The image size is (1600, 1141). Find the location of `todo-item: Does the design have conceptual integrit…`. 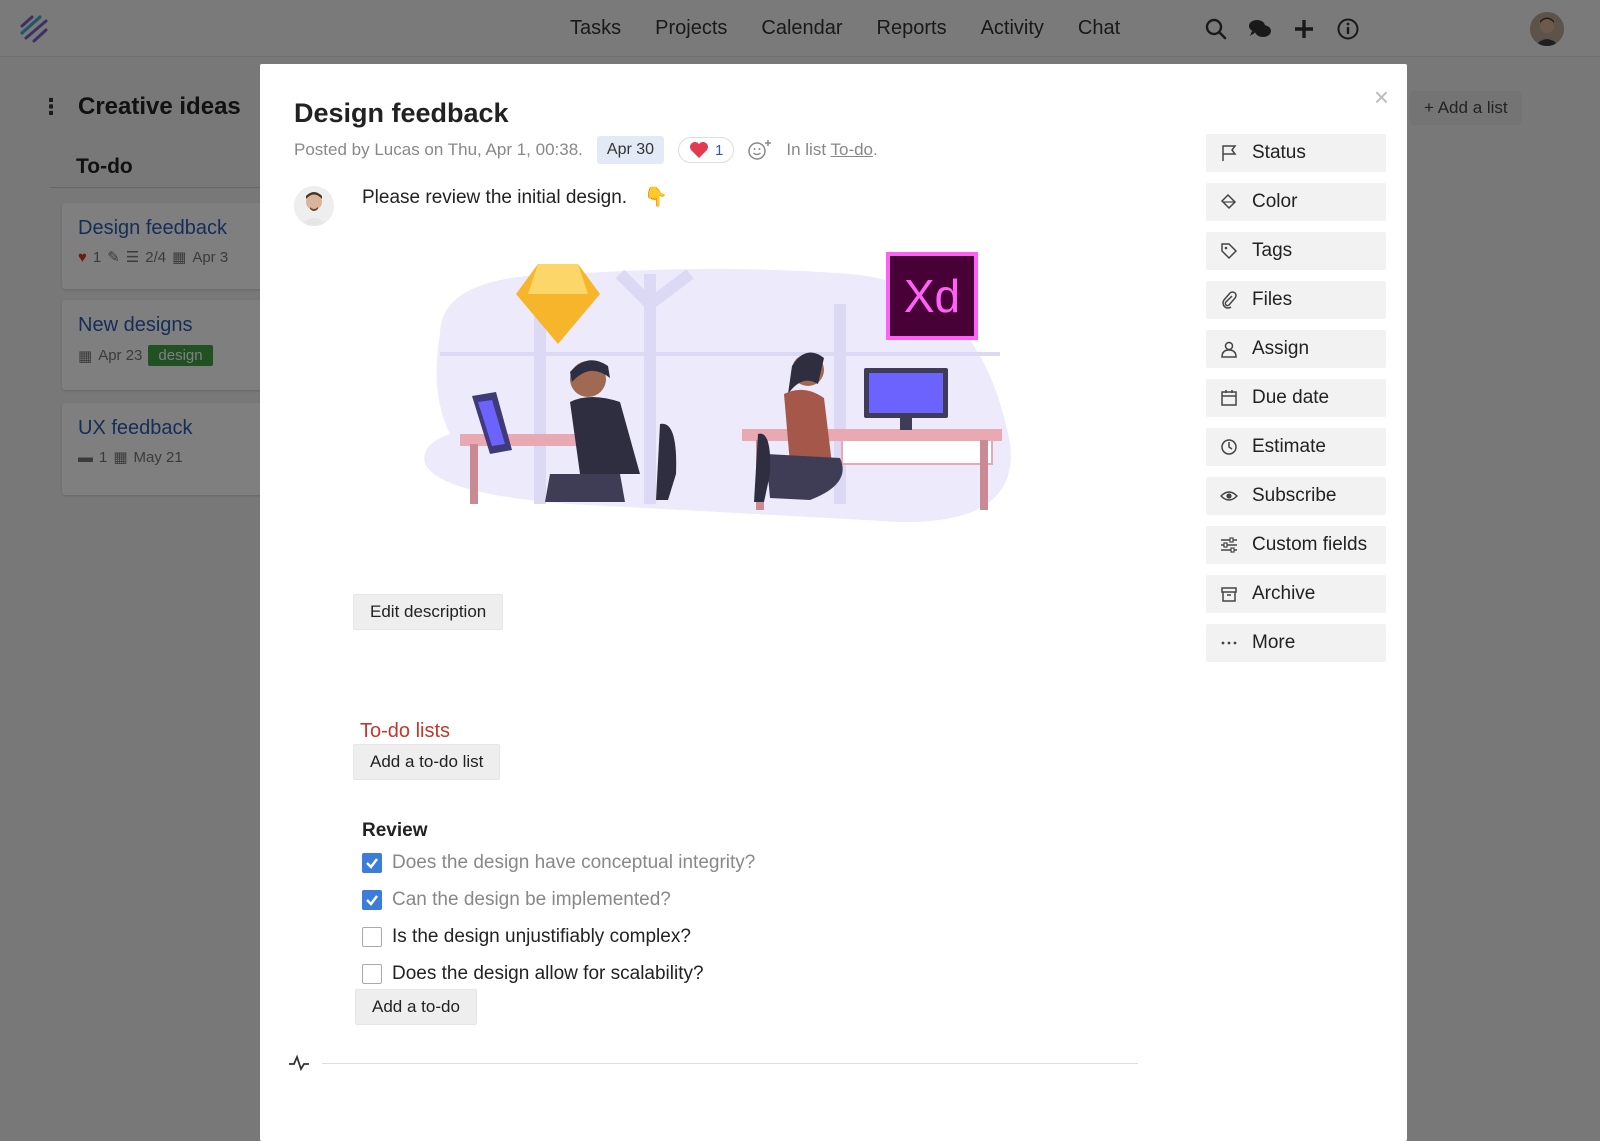

todo-item: Does the design have conceptual integrit… is located at coordinates (558, 862).